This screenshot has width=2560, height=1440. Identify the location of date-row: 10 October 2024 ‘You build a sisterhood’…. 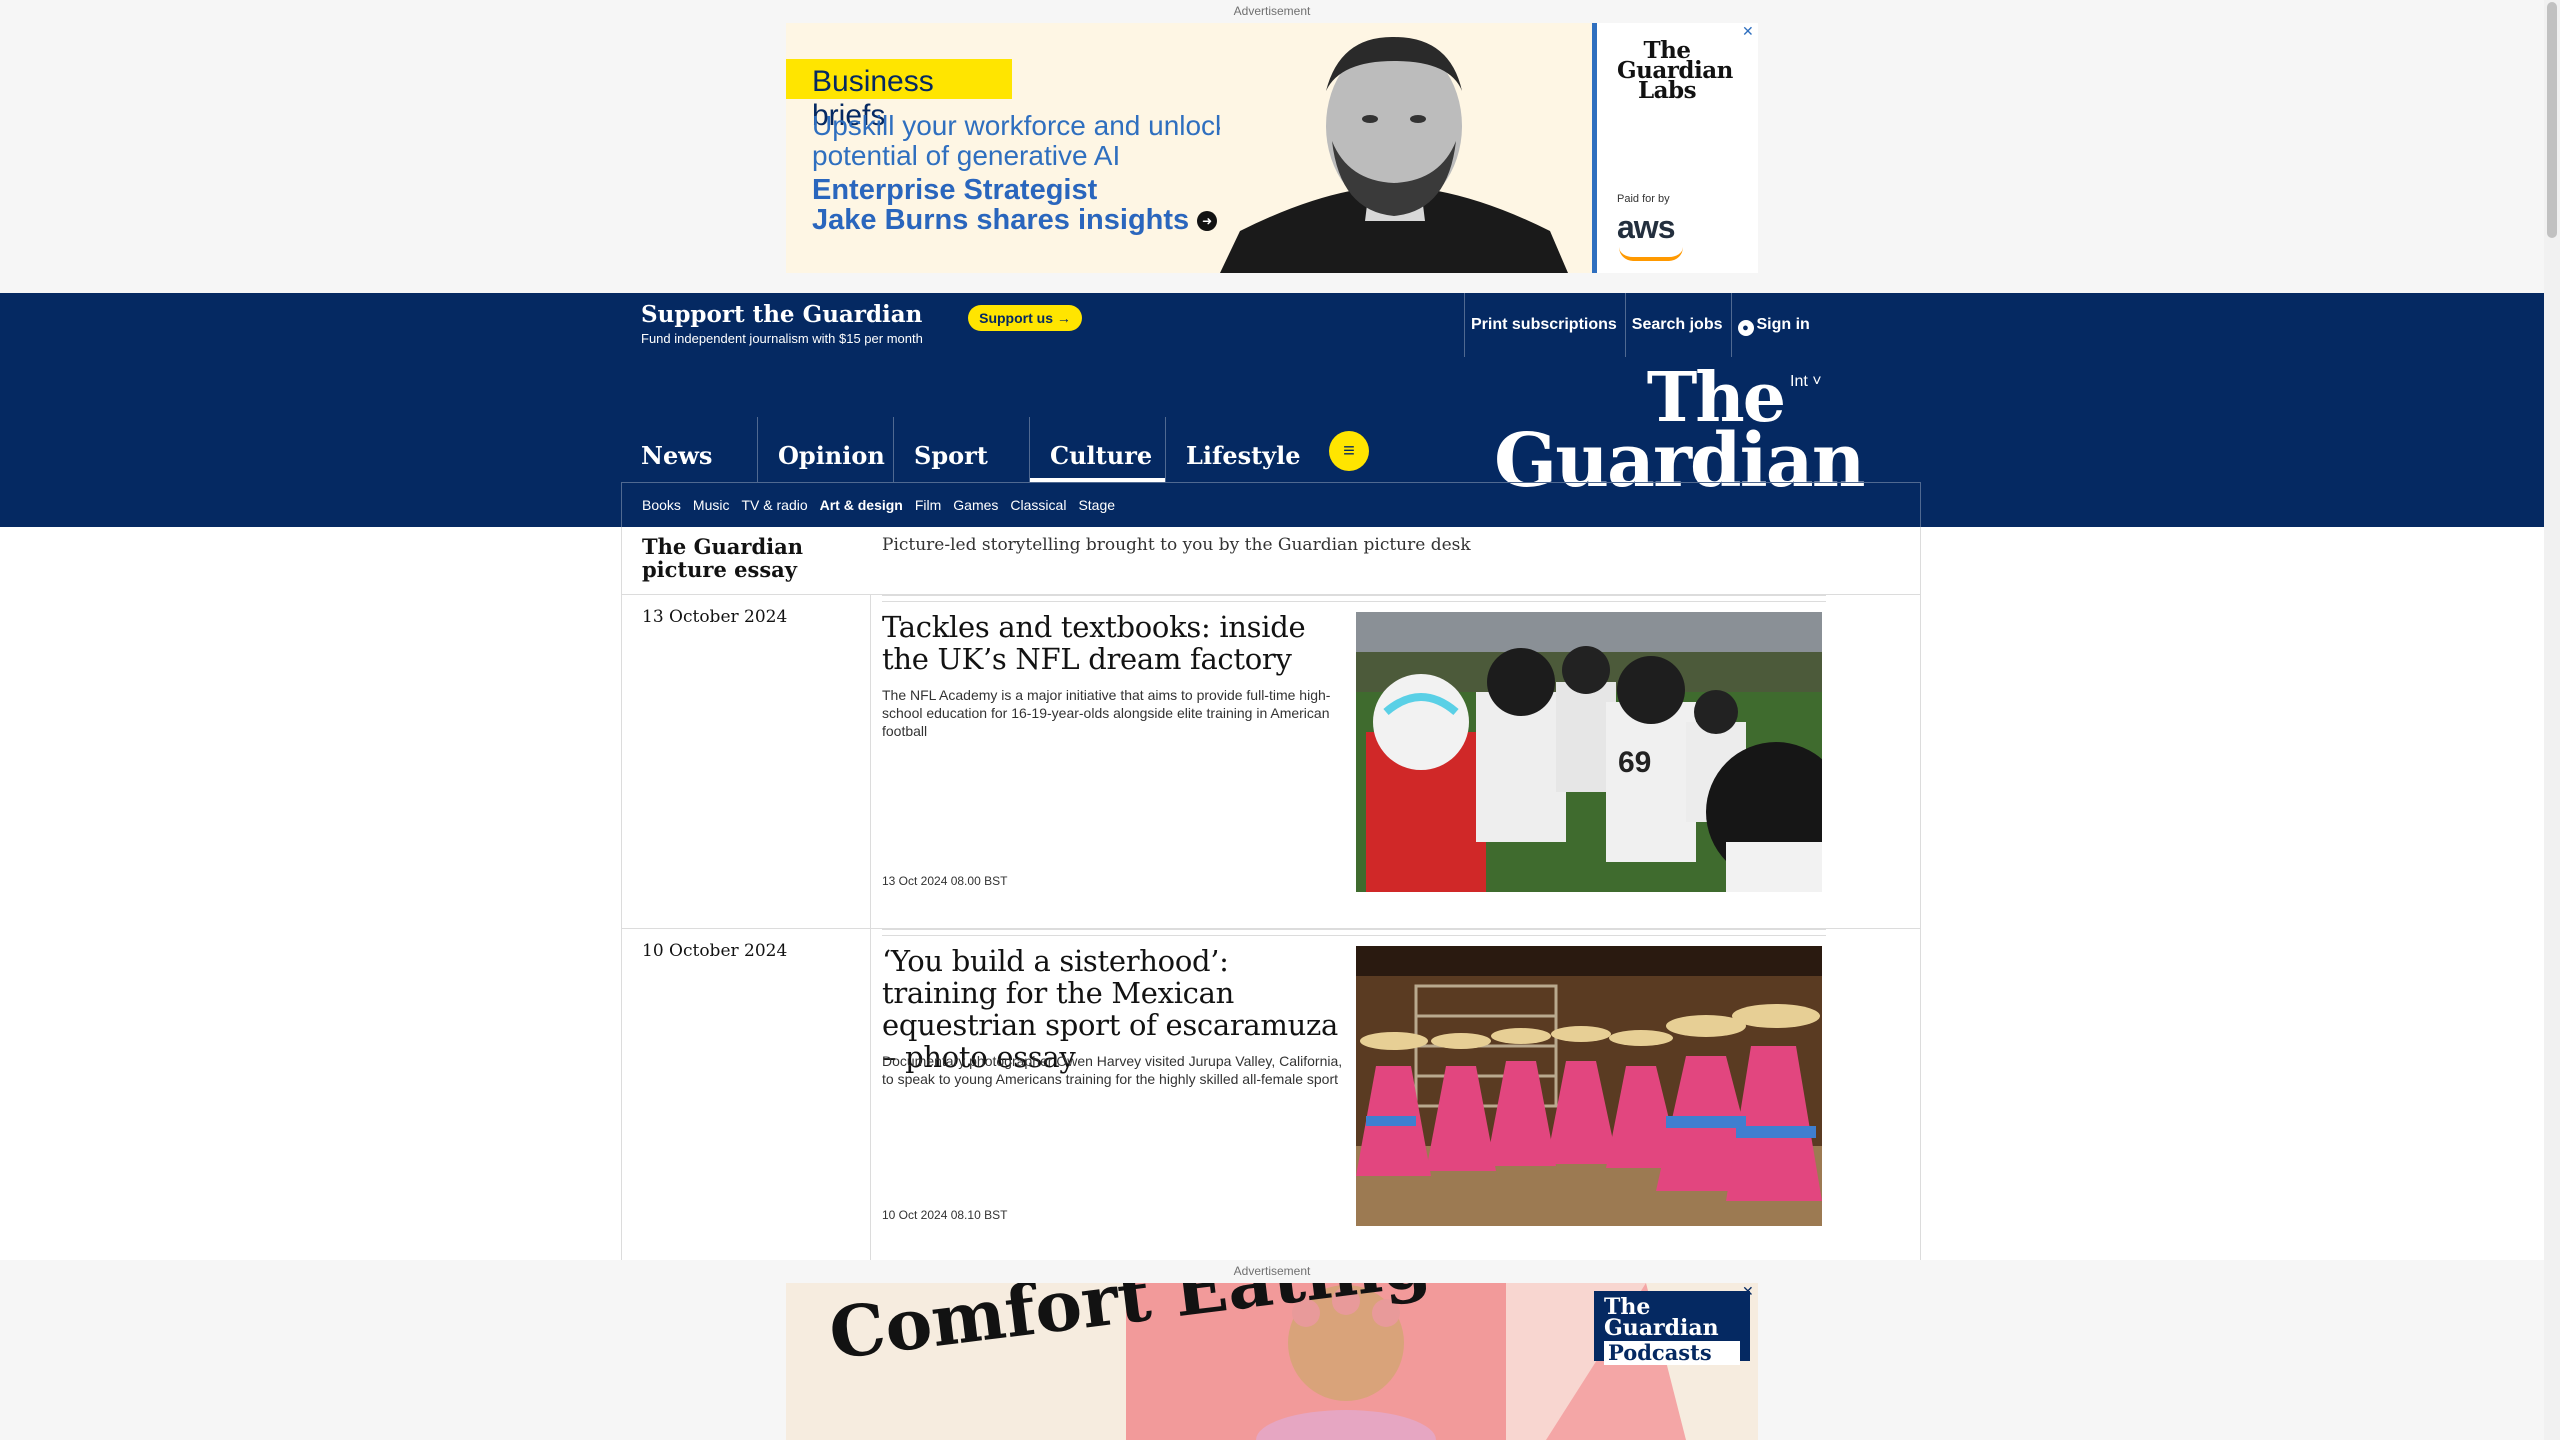
(1271, 1094).